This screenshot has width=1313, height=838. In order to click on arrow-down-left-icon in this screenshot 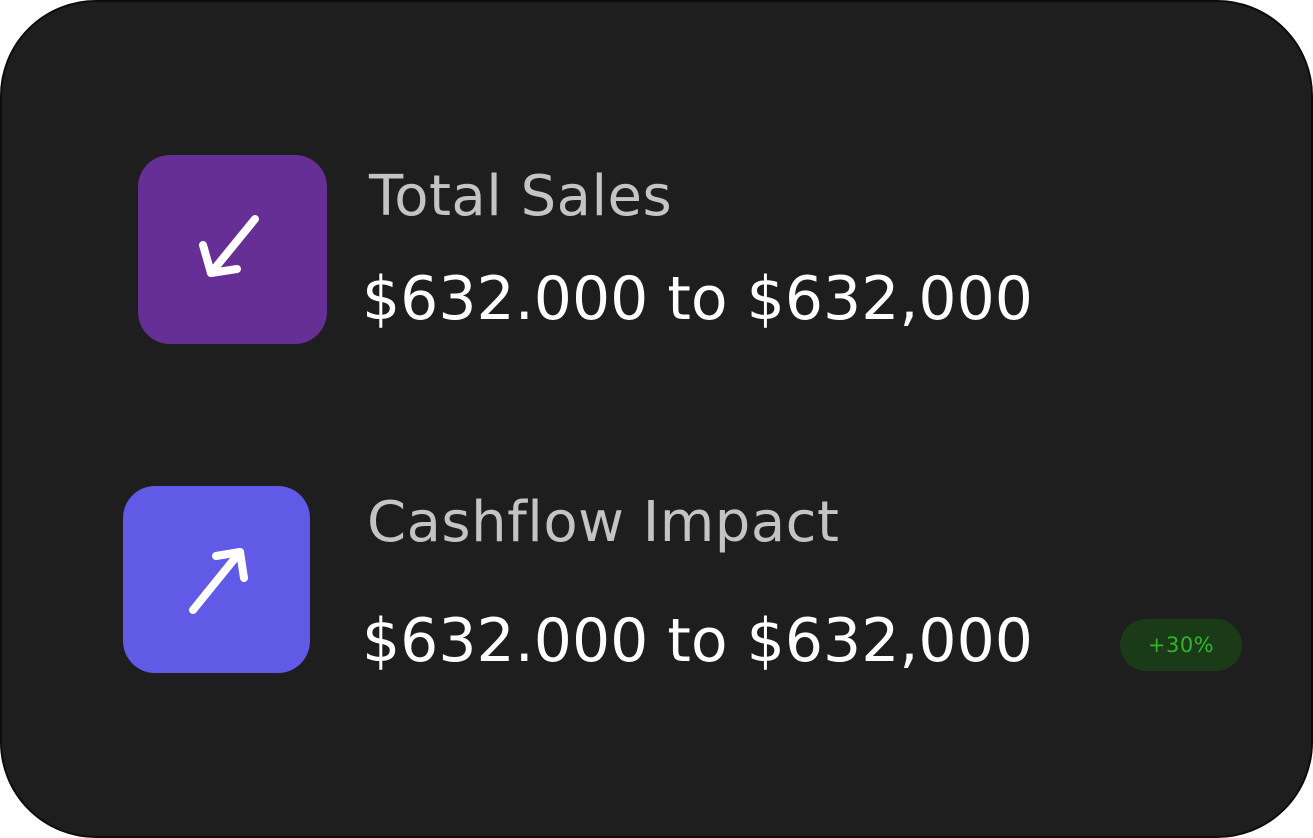, I will do `click(229, 246)`.